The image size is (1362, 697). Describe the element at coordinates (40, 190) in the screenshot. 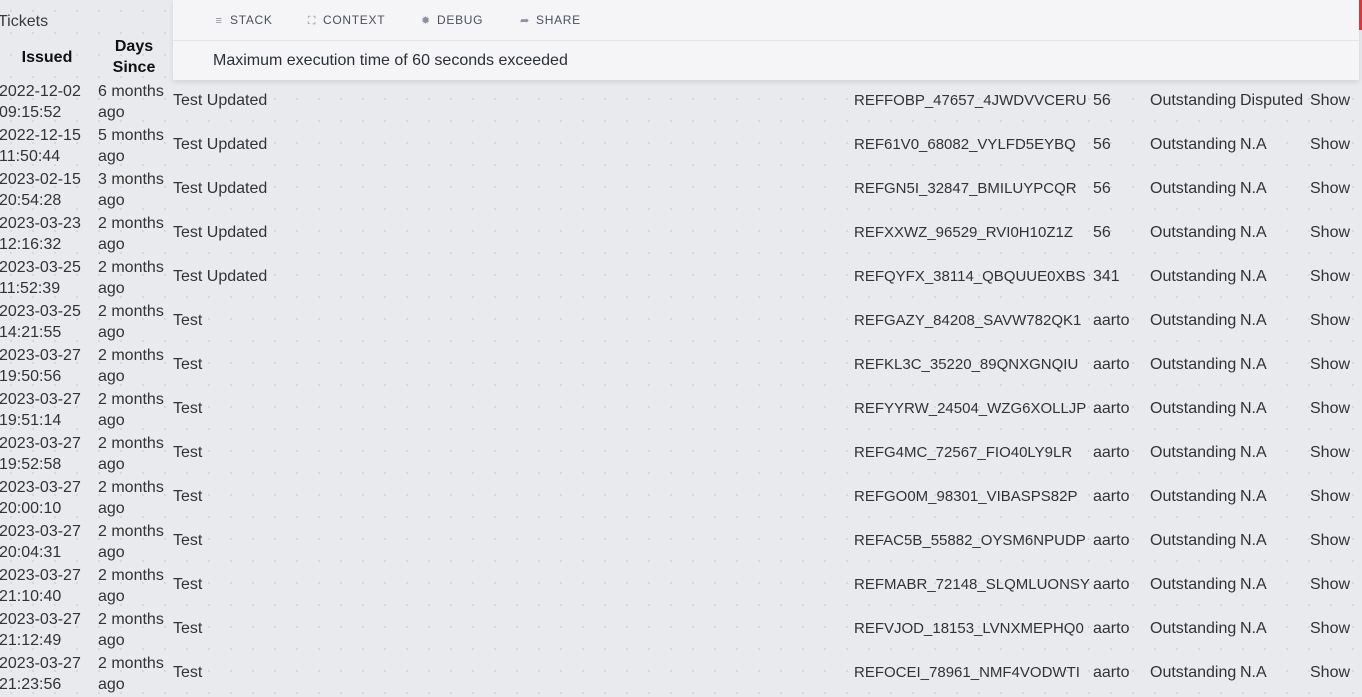

I see `issued-cell: 2023-02-15 20:54:28` at that location.